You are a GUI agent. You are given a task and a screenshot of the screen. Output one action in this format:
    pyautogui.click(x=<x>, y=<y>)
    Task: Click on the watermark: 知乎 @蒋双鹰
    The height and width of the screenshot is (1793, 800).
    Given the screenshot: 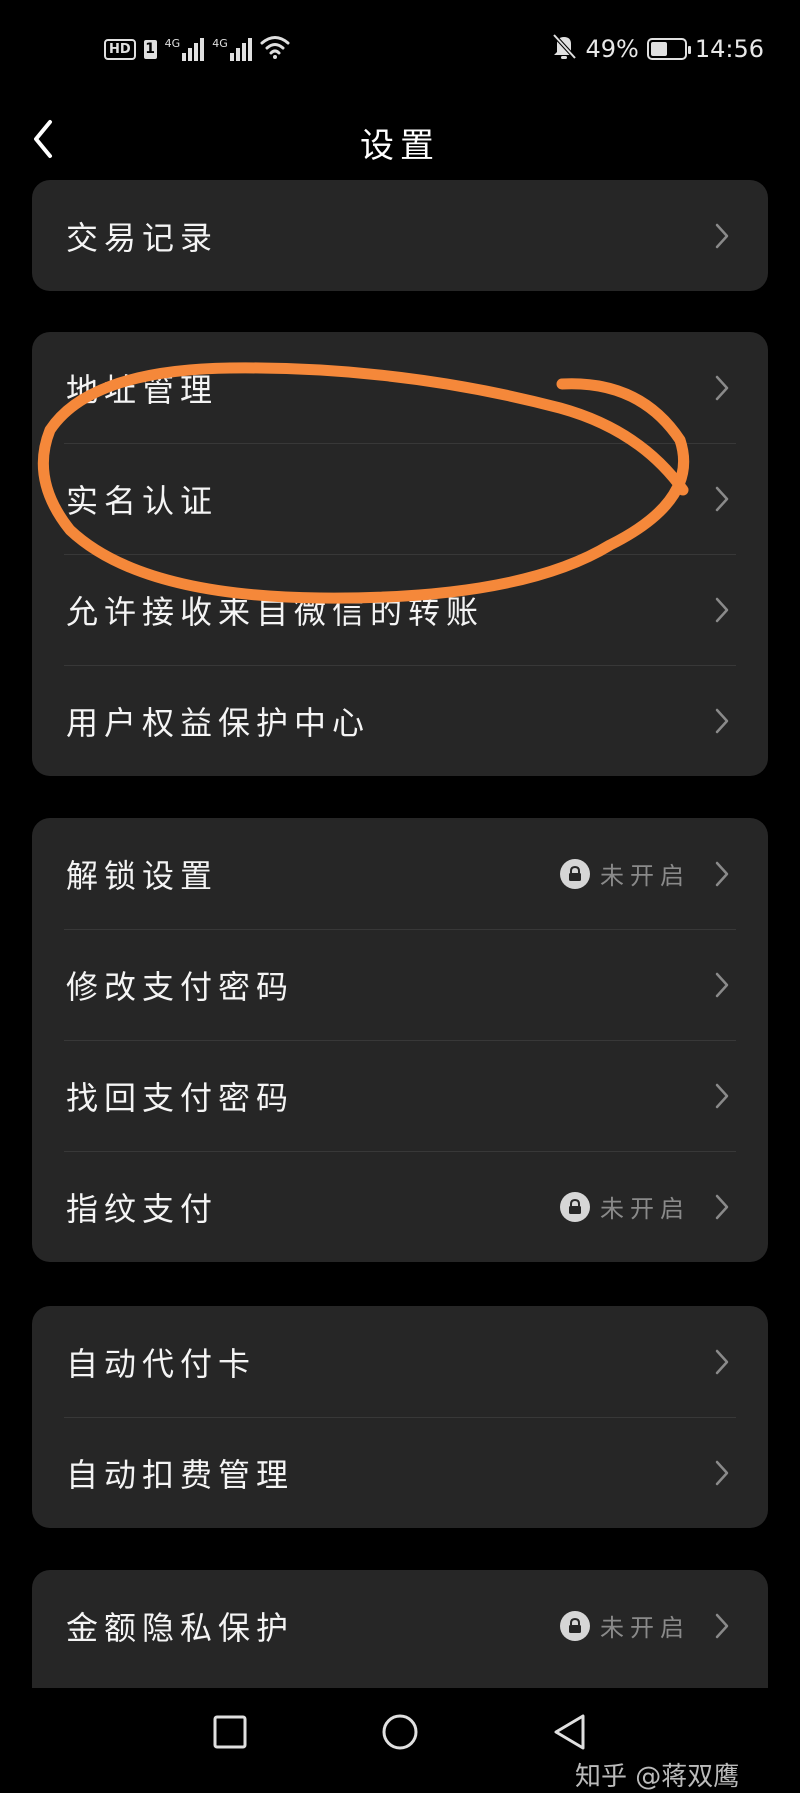 What is the action you would take?
    pyautogui.click(x=657, y=1777)
    